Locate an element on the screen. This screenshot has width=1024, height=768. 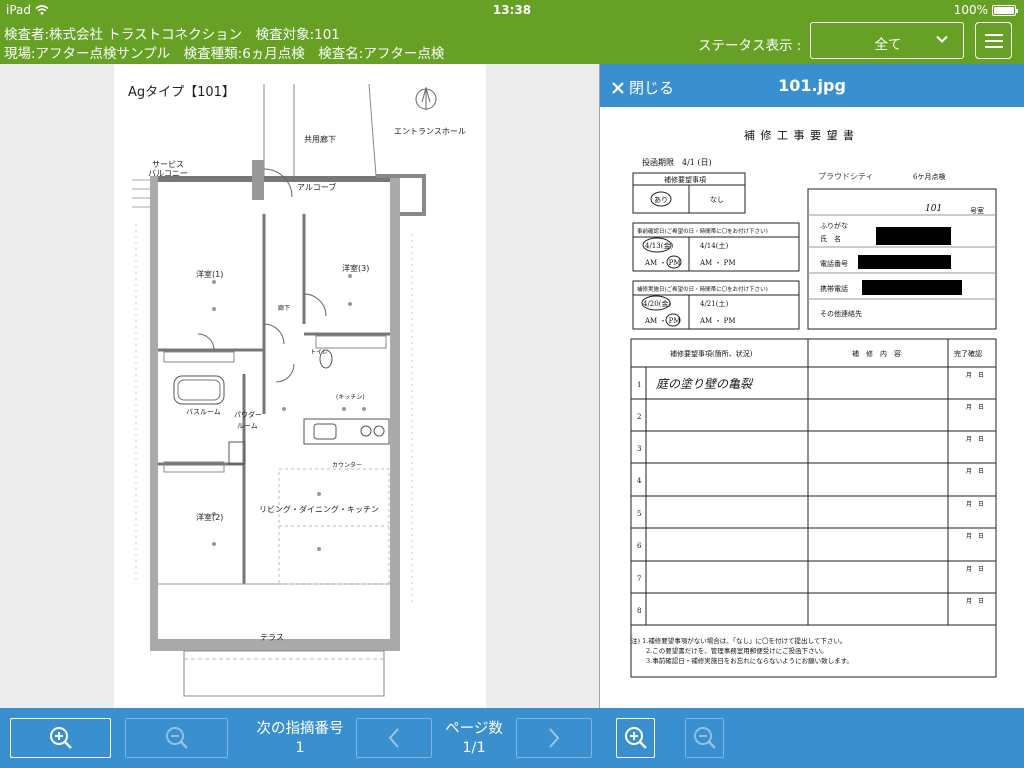
doc-date4: 4/21(土) is located at coordinates (714, 303).